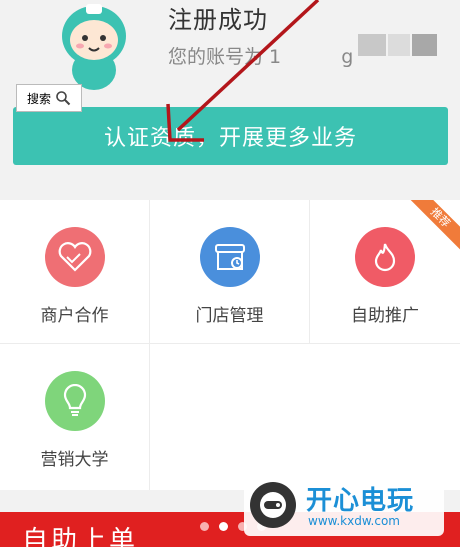 The height and width of the screenshot is (547, 460). Describe the element at coordinates (218, 20) in the screenshot. I see `page-title: 注册成功` at that location.